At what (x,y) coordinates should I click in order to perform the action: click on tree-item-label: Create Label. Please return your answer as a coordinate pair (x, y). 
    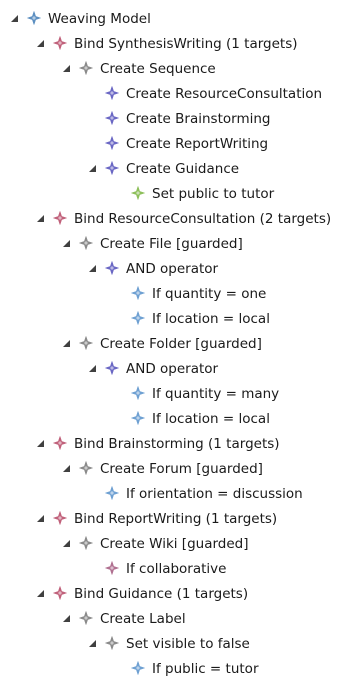
    Looking at the image, I should click on (143, 618).